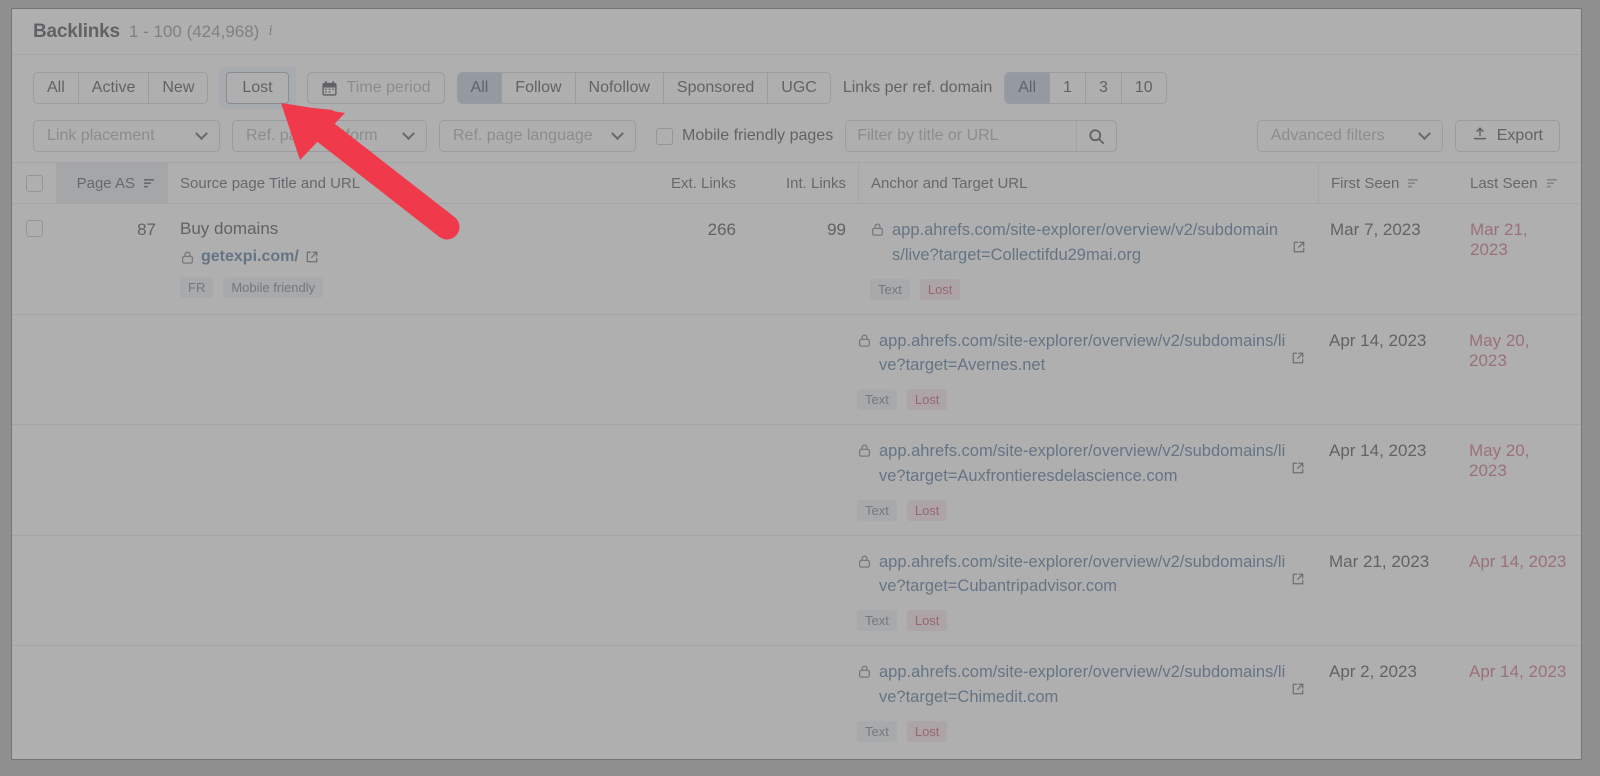 This screenshot has height=776, width=1600. What do you see at coordinates (403, 257) in the screenshot?
I see `source-url-line: getexpi.com/` at bounding box center [403, 257].